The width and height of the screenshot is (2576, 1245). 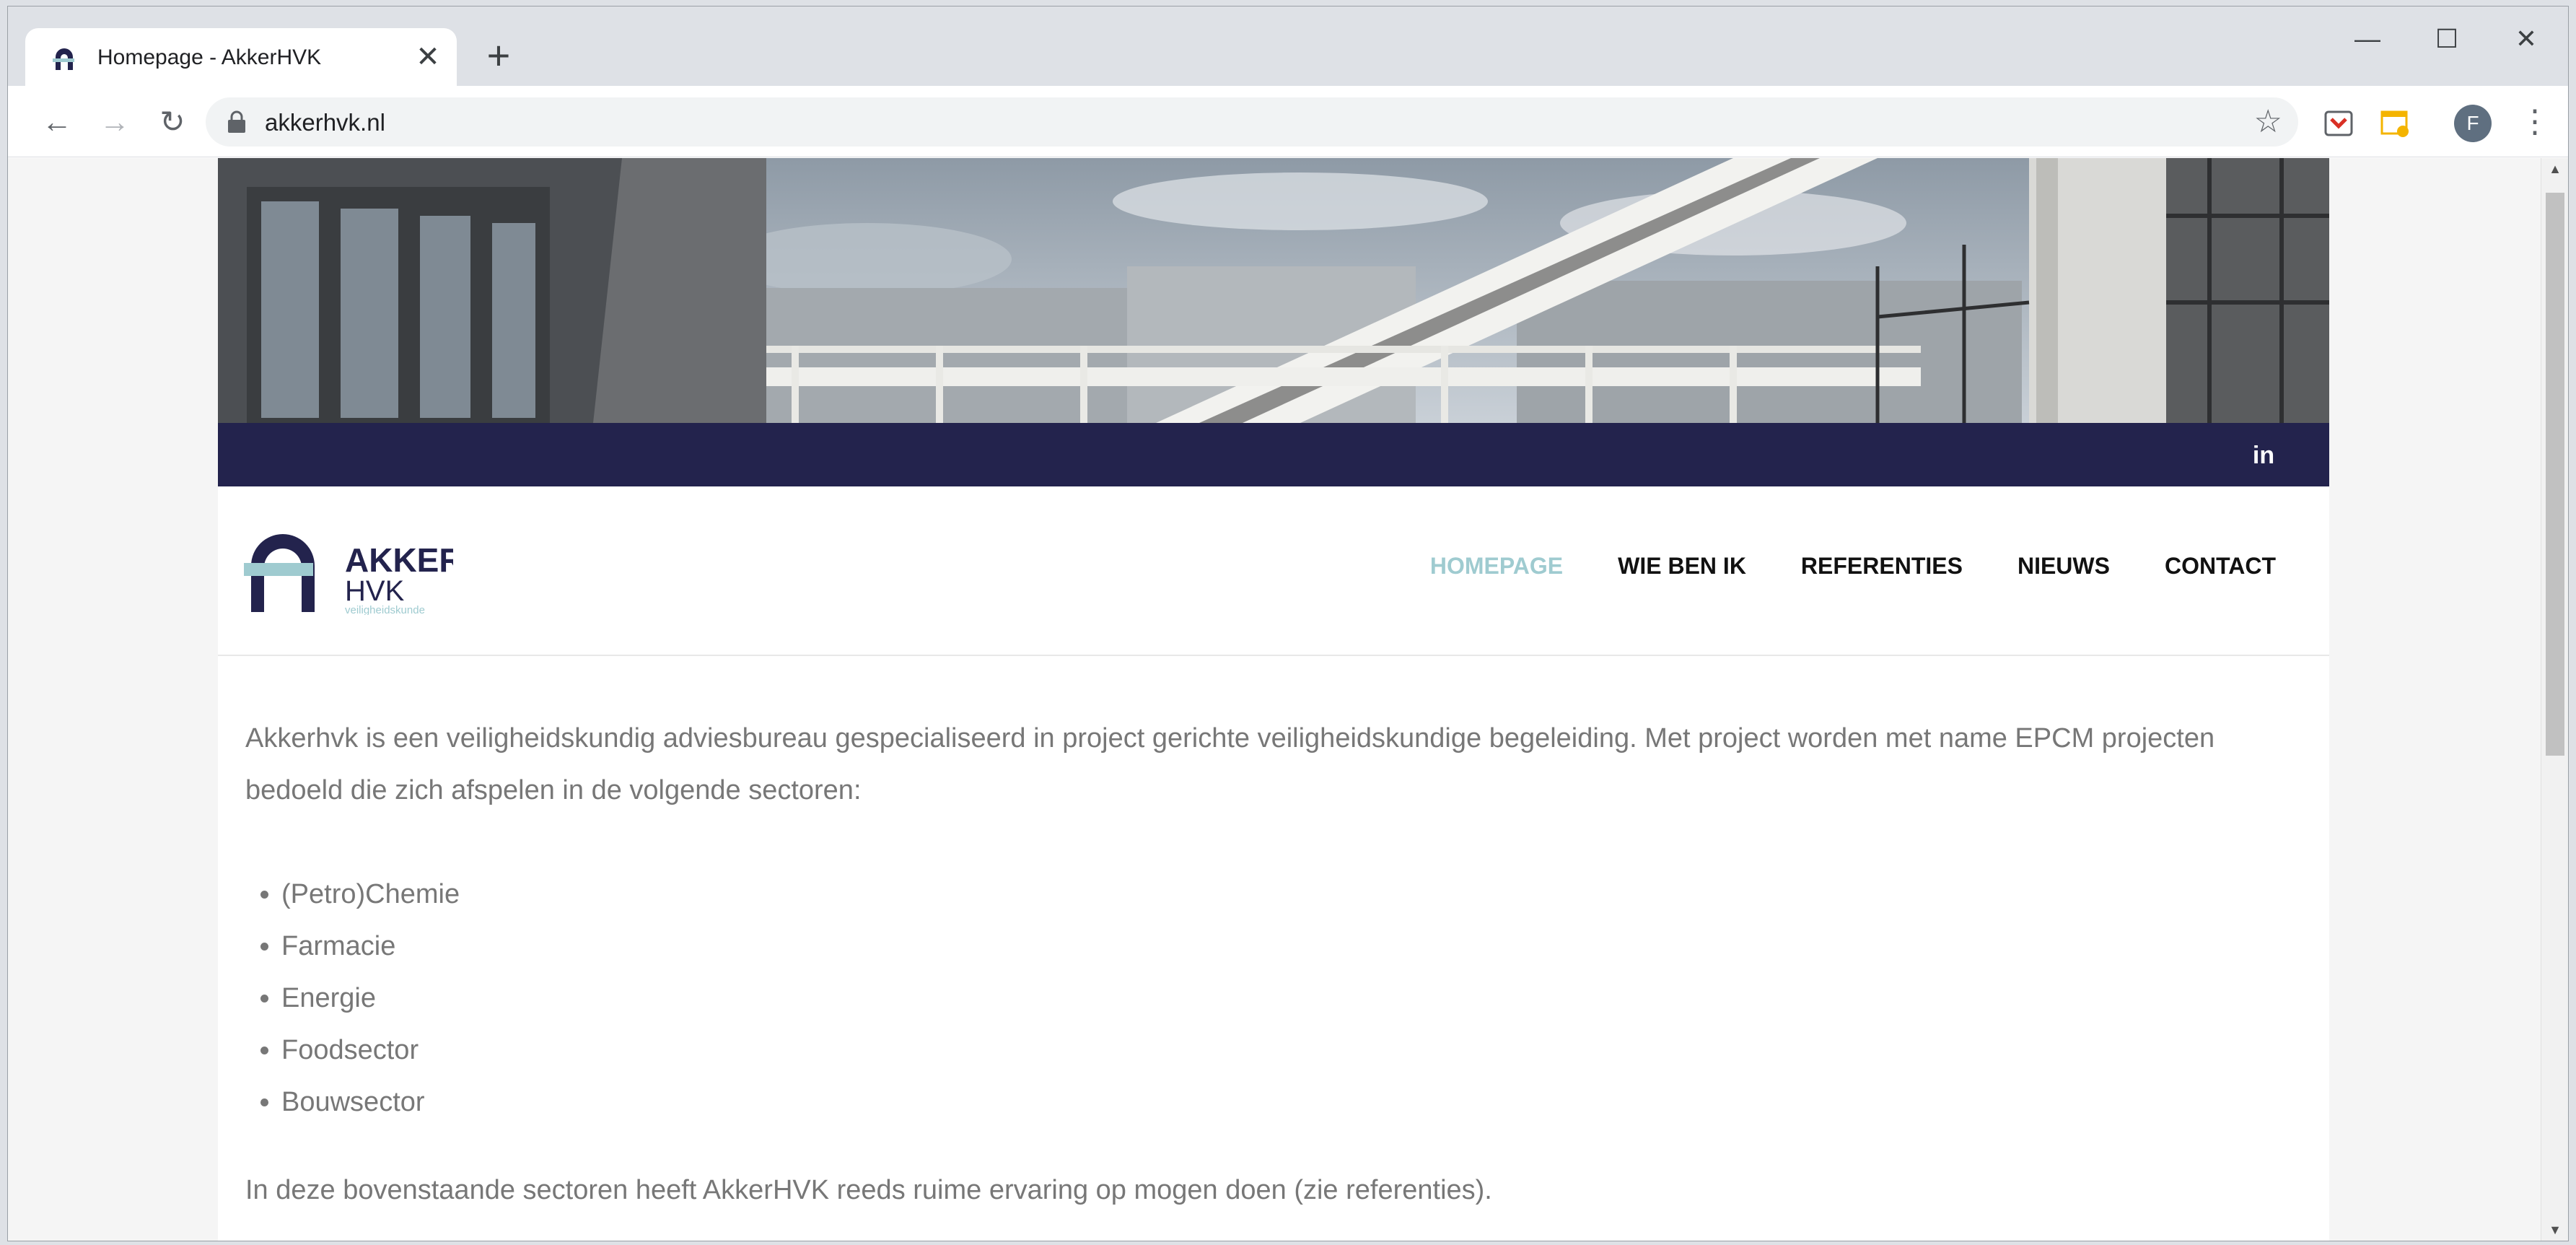 I want to click on profile-avatar: F, so click(x=2473, y=123).